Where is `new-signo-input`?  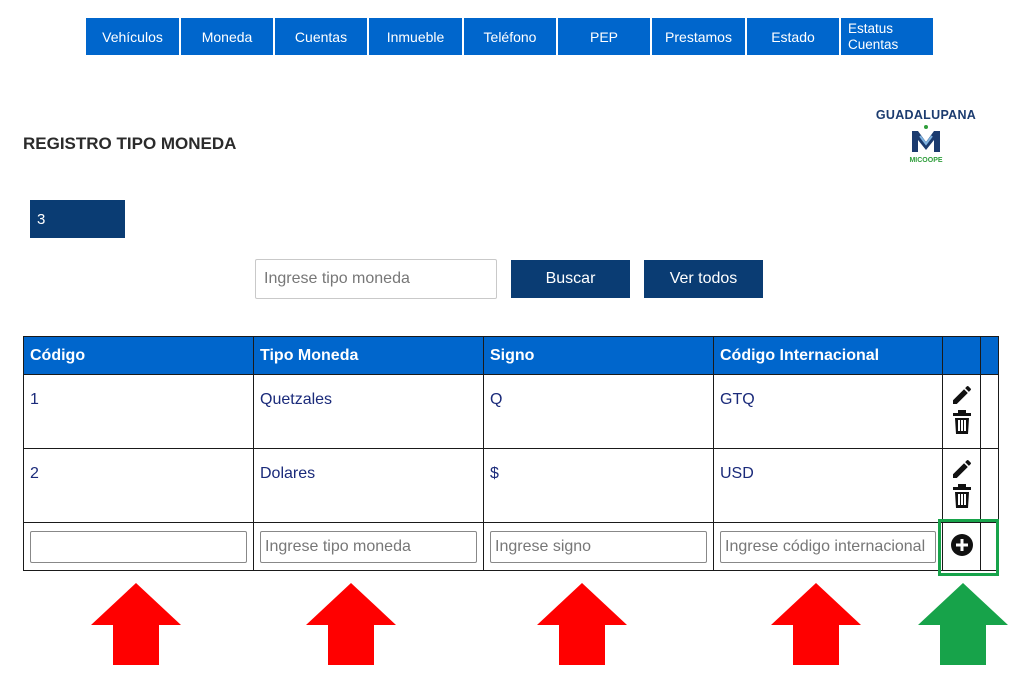 new-signo-input is located at coordinates (598, 546).